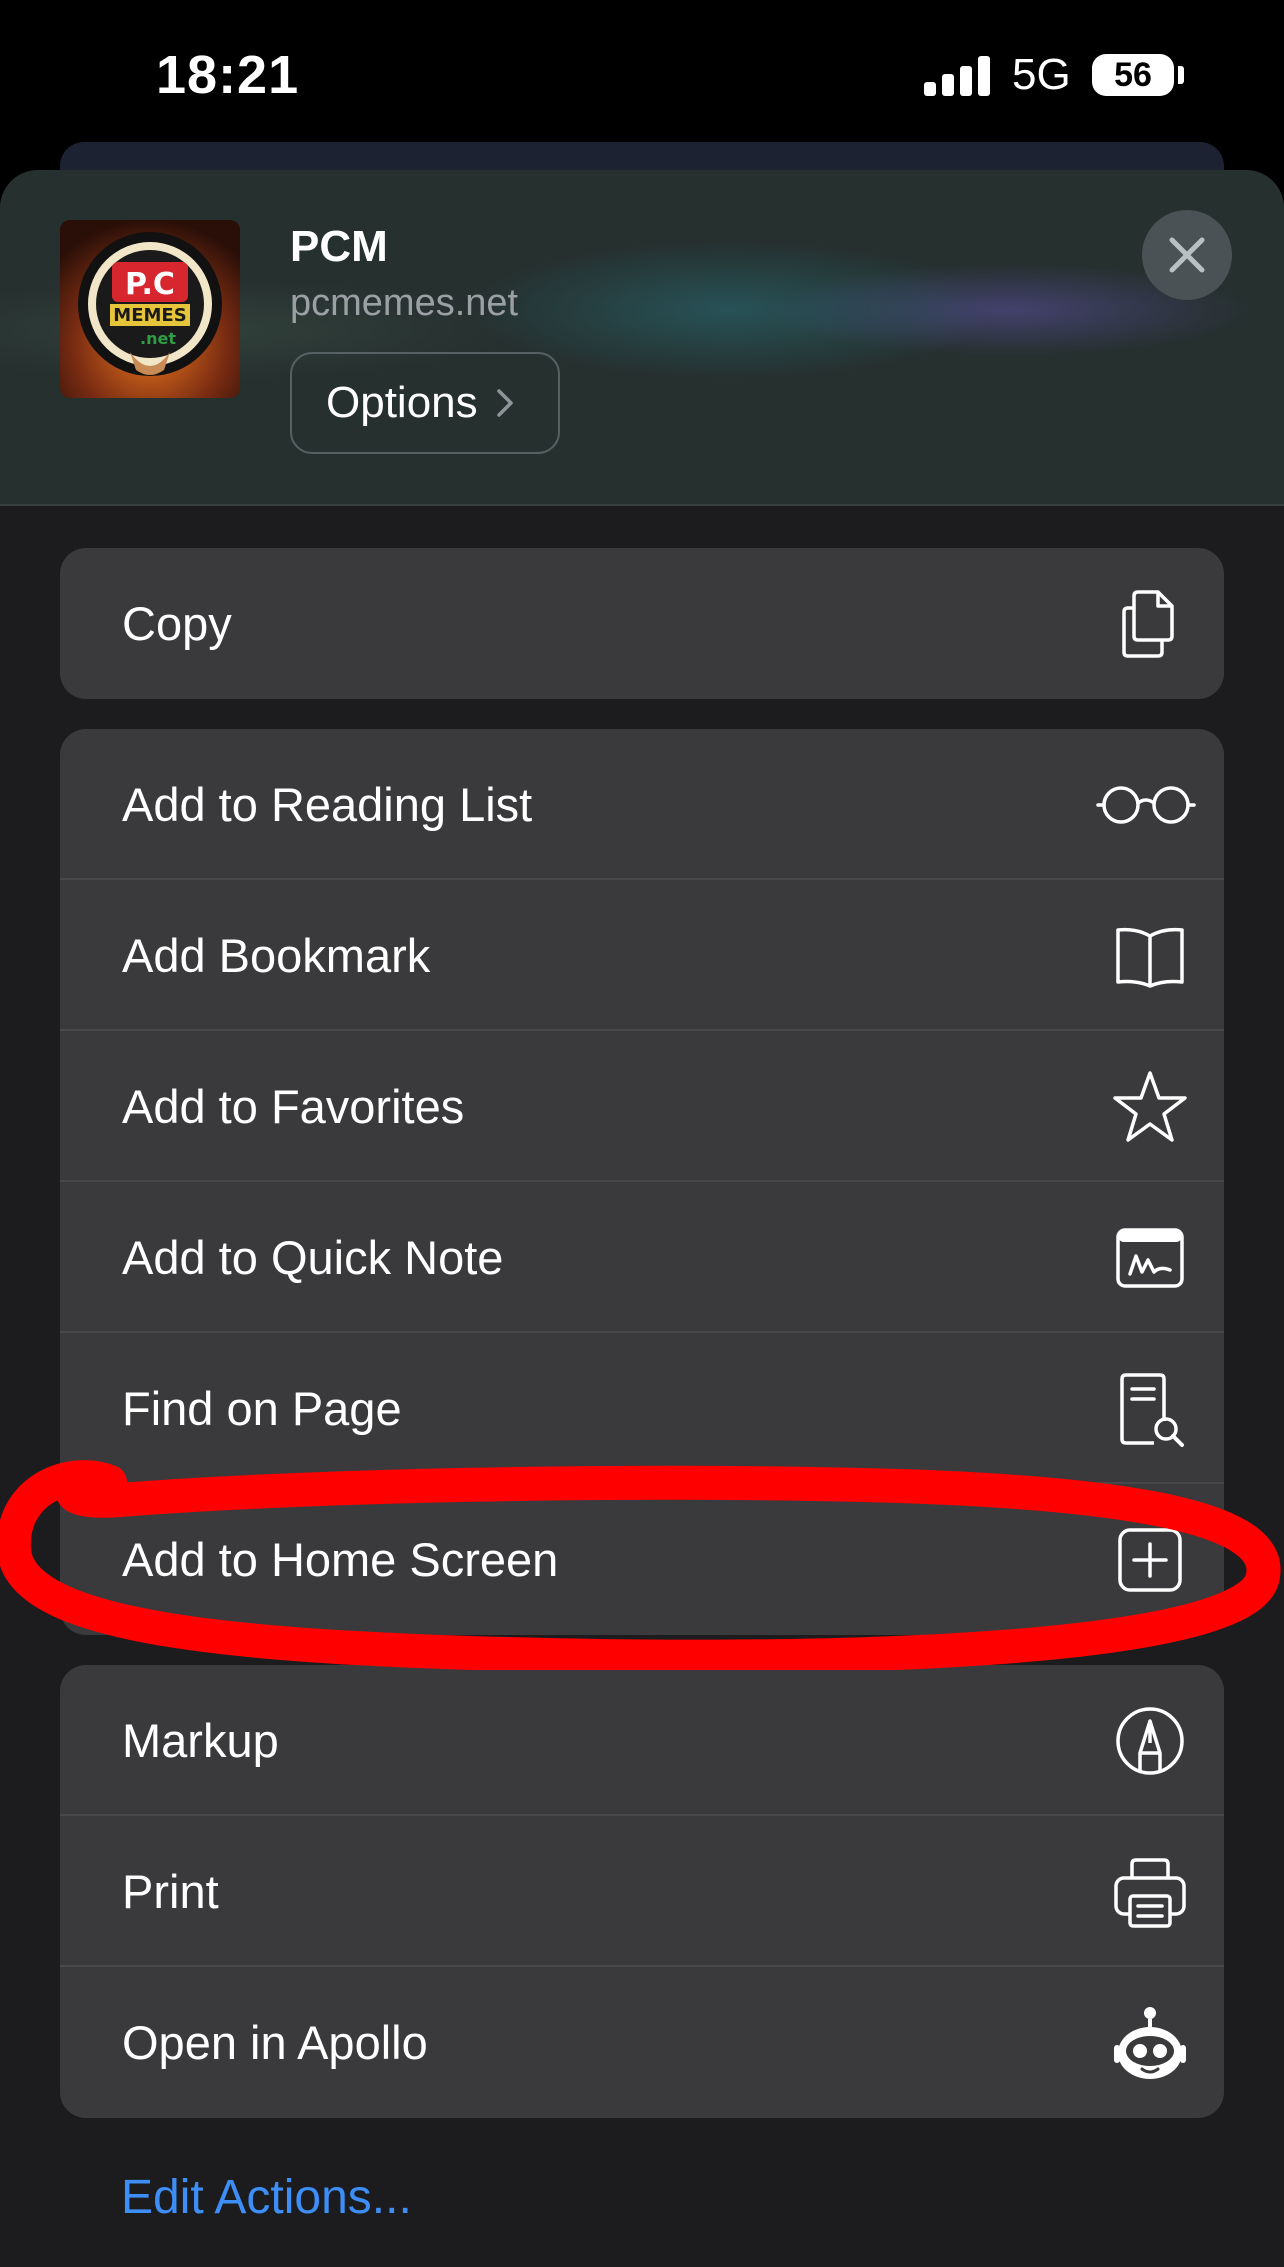  What do you see at coordinates (293, 1106) in the screenshot?
I see `action-label: Add to Favorites` at bounding box center [293, 1106].